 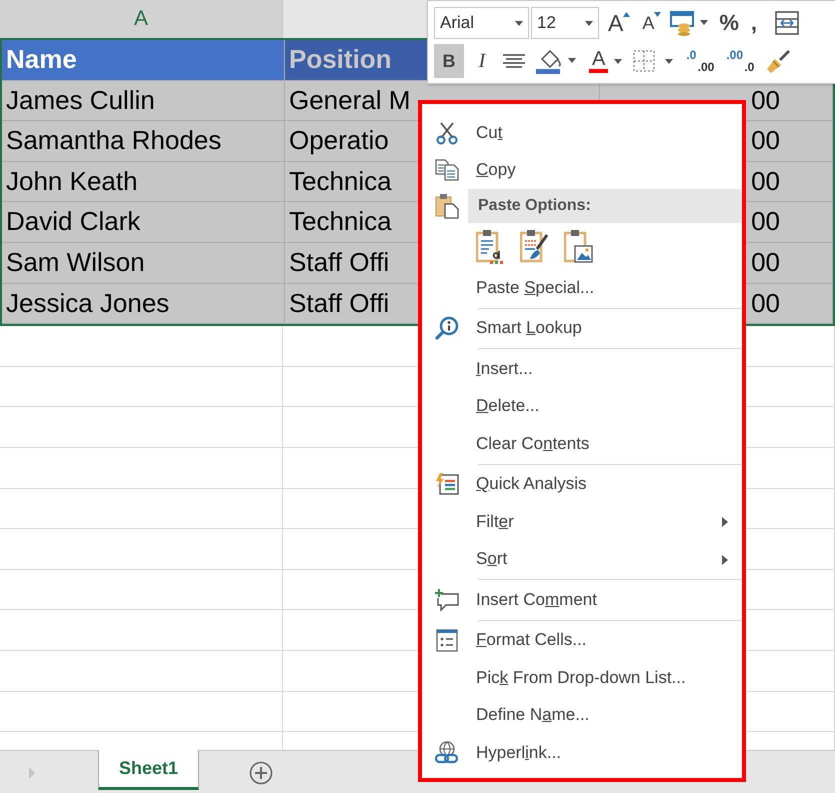 What do you see at coordinates (690, 23) in the screenshot?
I see `table-format-icon` at bounding box center [690, 23].